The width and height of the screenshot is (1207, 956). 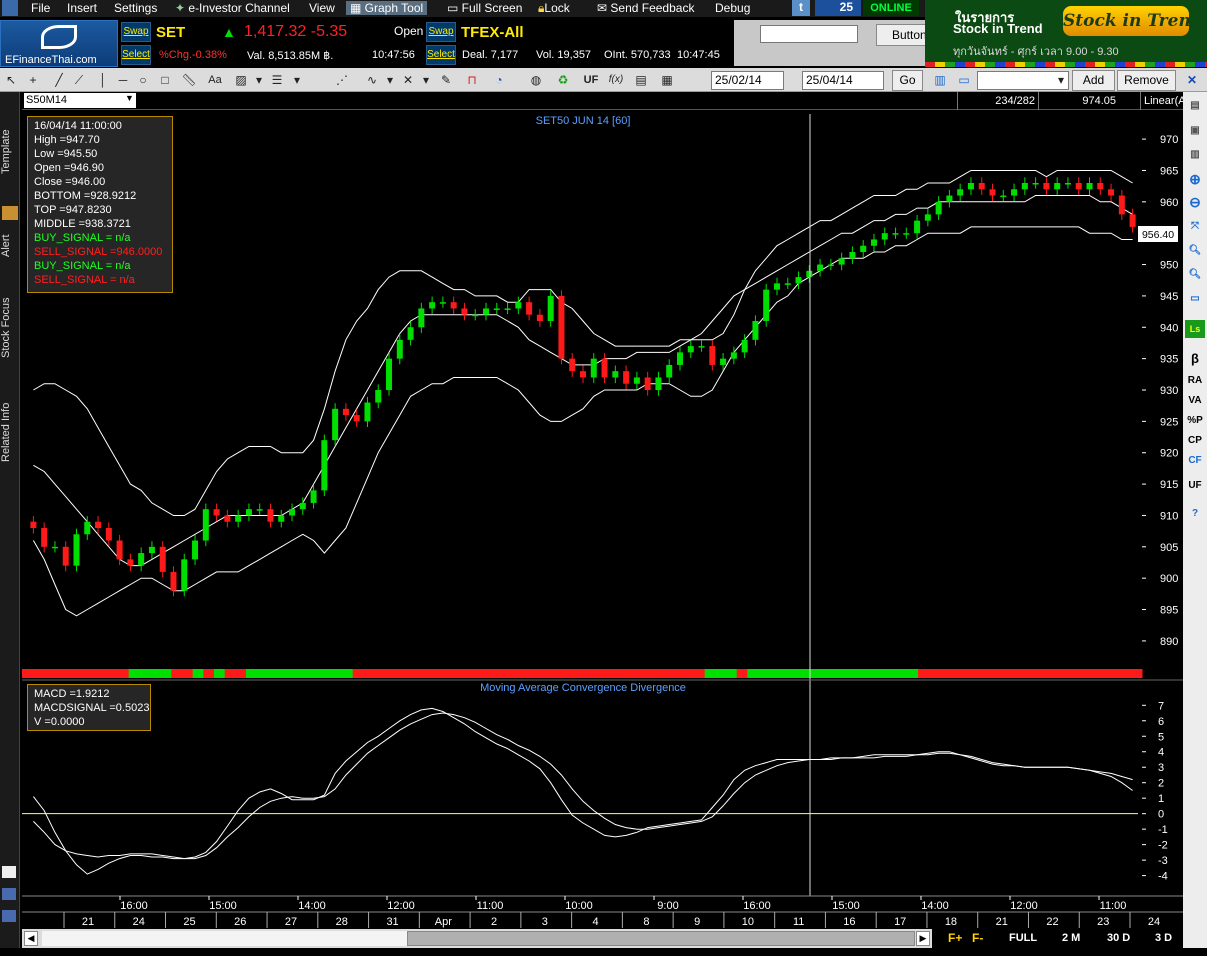 What do you see at coordinates (977, 938) in the screenshot?
I see `zoom-out-button: F-` at bounding box center [977, 938].